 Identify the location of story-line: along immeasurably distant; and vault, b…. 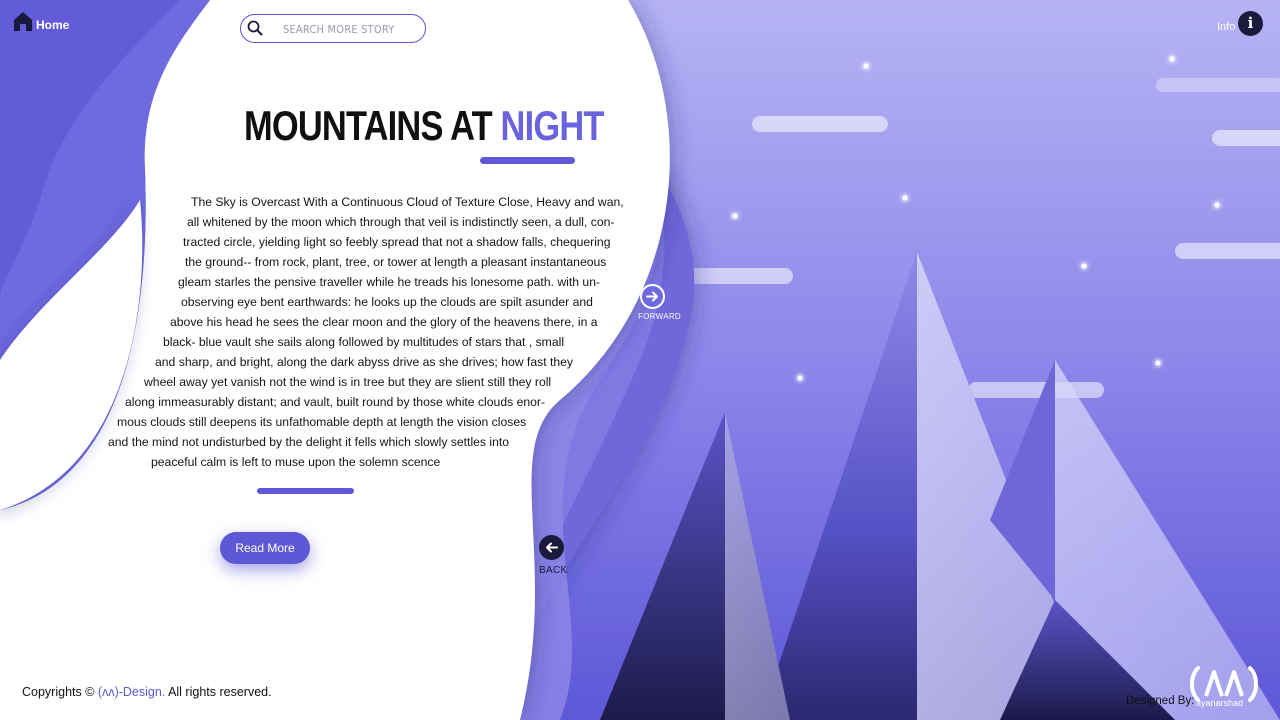
(335, 402).